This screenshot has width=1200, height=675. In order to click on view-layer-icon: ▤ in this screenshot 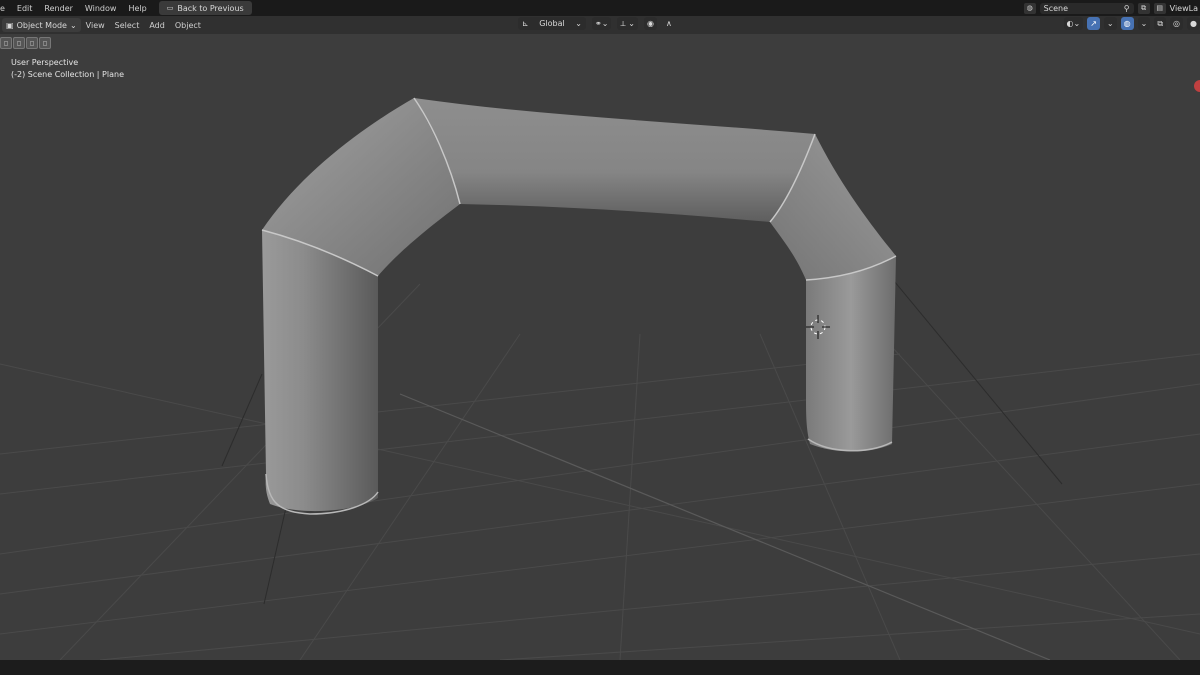, I will do `click(1159, 8)`.